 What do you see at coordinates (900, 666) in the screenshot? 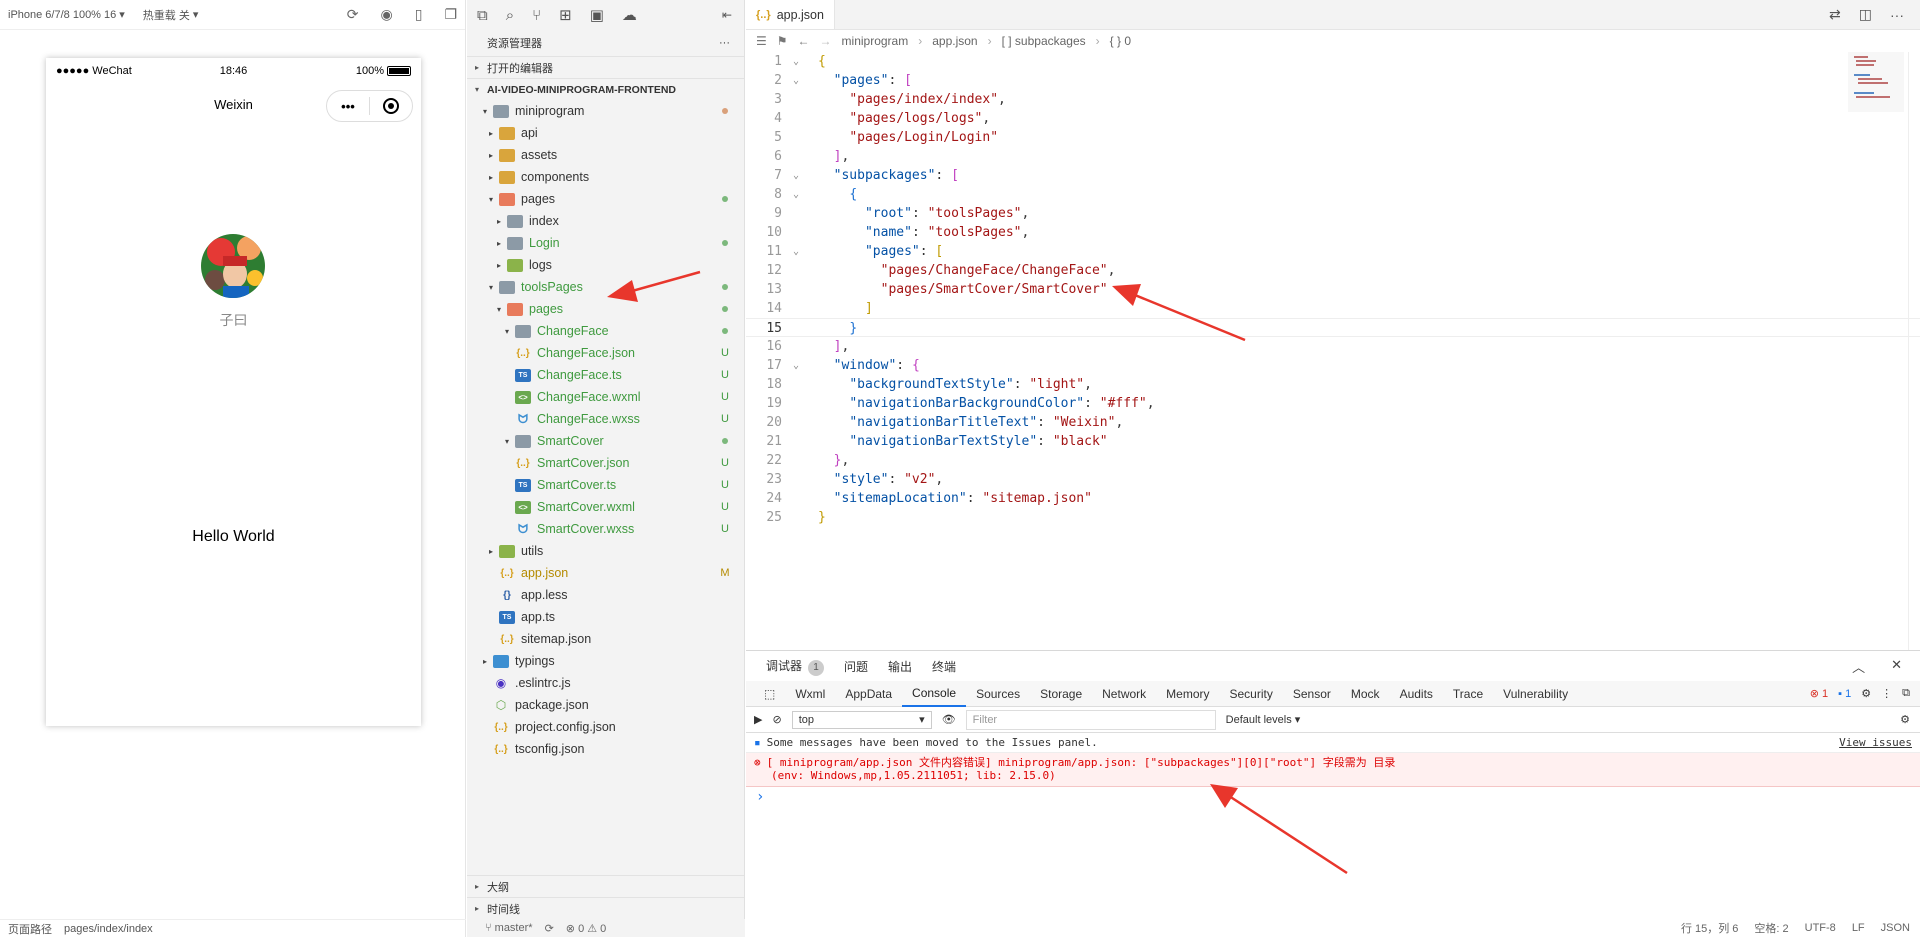
I see `tab-output: 输出` at bounding box center [900, 666].